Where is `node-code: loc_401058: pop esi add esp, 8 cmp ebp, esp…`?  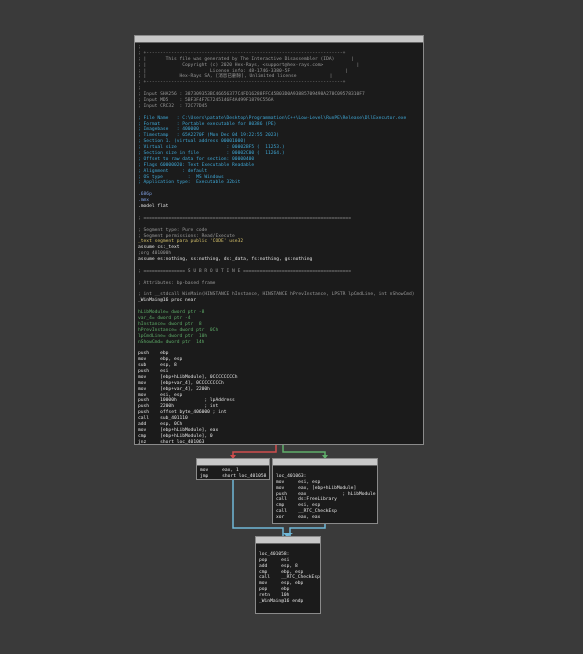
node-code: loc_401058: pop esi add esp, 8 cmp ebp, esp… is located at coordinates (288, 575).